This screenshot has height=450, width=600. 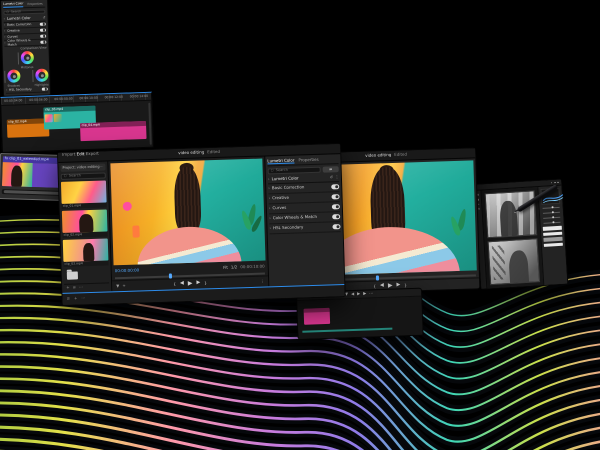 I want to click on timecode-duration: 00:00:10:00, so click(x=252, y=266).